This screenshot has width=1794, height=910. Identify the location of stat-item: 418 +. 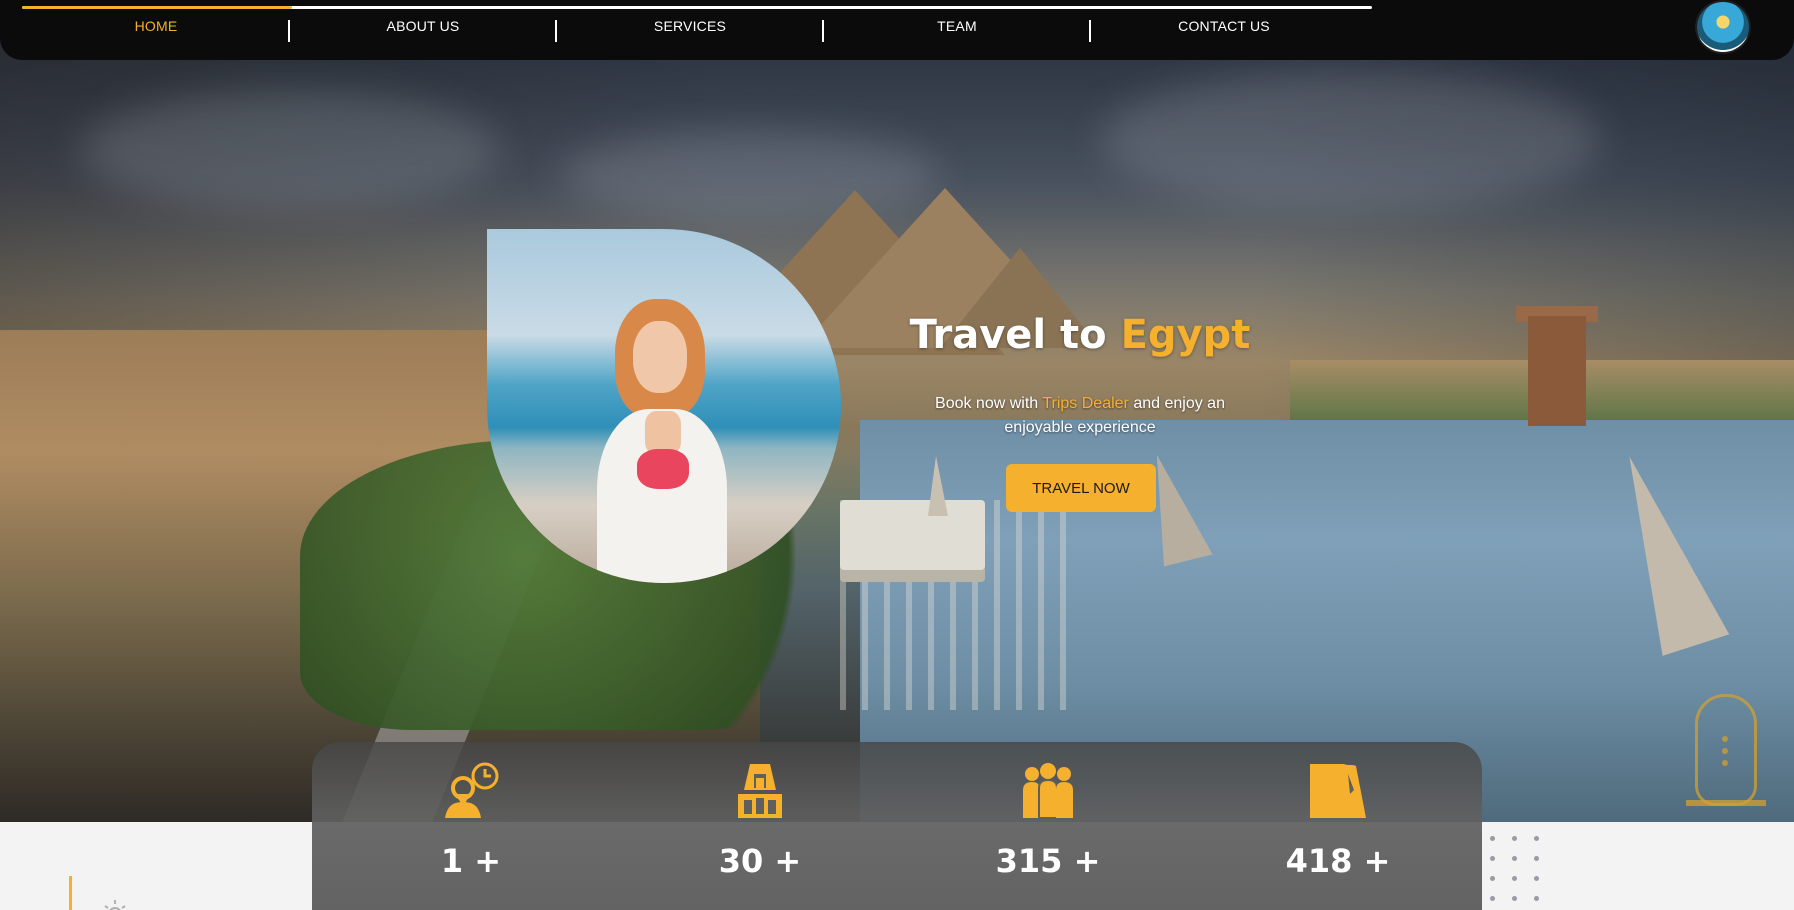
(1338, 820).